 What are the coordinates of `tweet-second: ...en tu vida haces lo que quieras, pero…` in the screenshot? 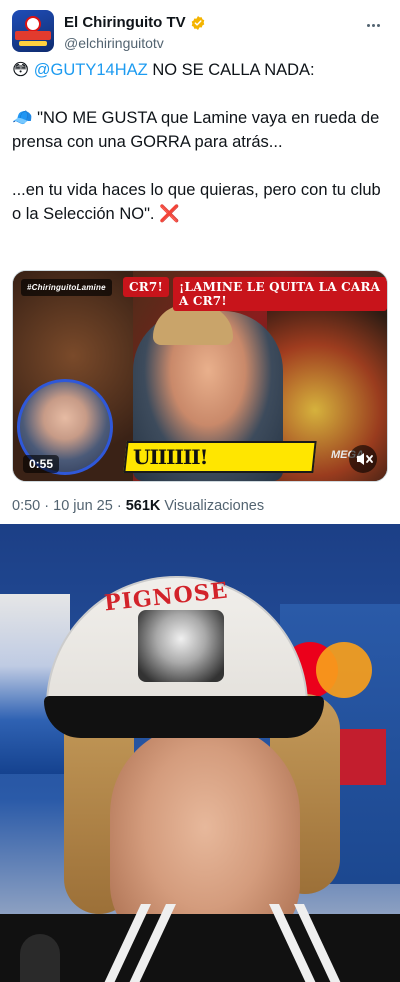 It's located at (200, 202).